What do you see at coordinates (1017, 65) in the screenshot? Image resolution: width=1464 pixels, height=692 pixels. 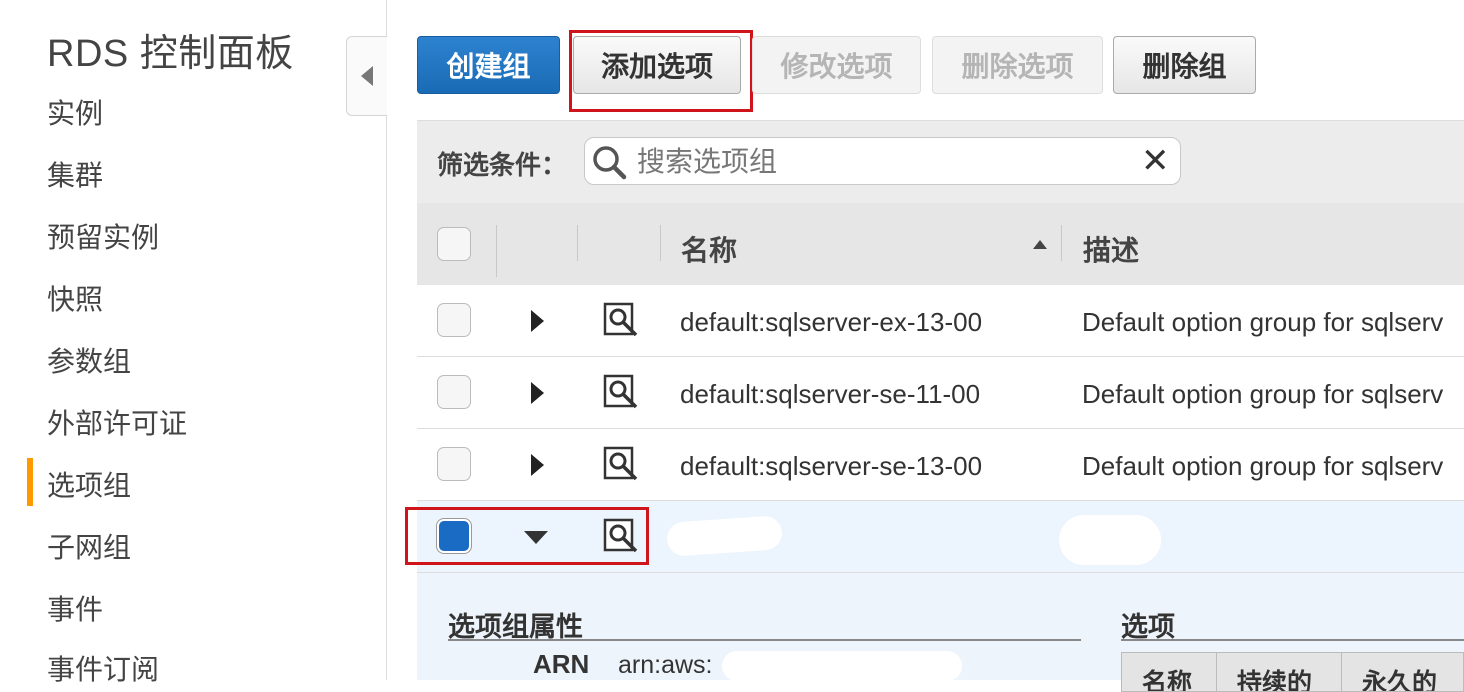 I see `delete-option-button: 删除选项` at bounding box center [1017, 65].